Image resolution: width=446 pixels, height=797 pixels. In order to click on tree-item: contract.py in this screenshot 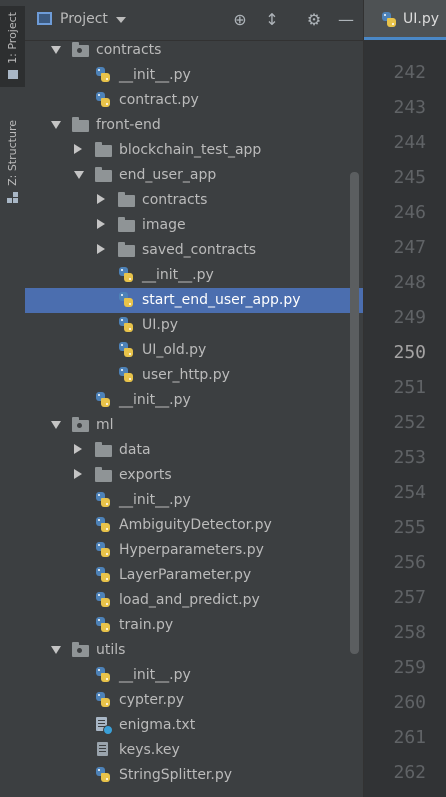, I will do `click(194, 100)`.